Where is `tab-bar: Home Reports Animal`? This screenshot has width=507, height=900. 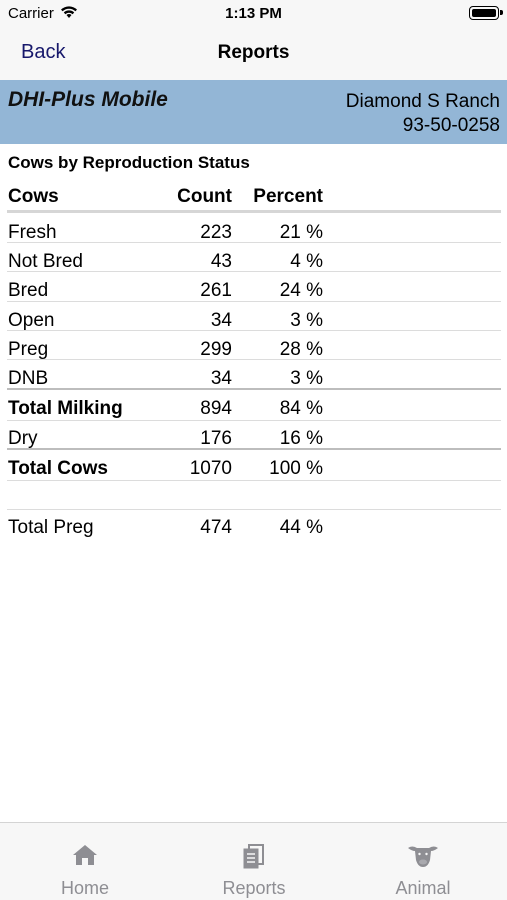
tab-bar: Home Reports Animal is located at coordinates (253, 861).